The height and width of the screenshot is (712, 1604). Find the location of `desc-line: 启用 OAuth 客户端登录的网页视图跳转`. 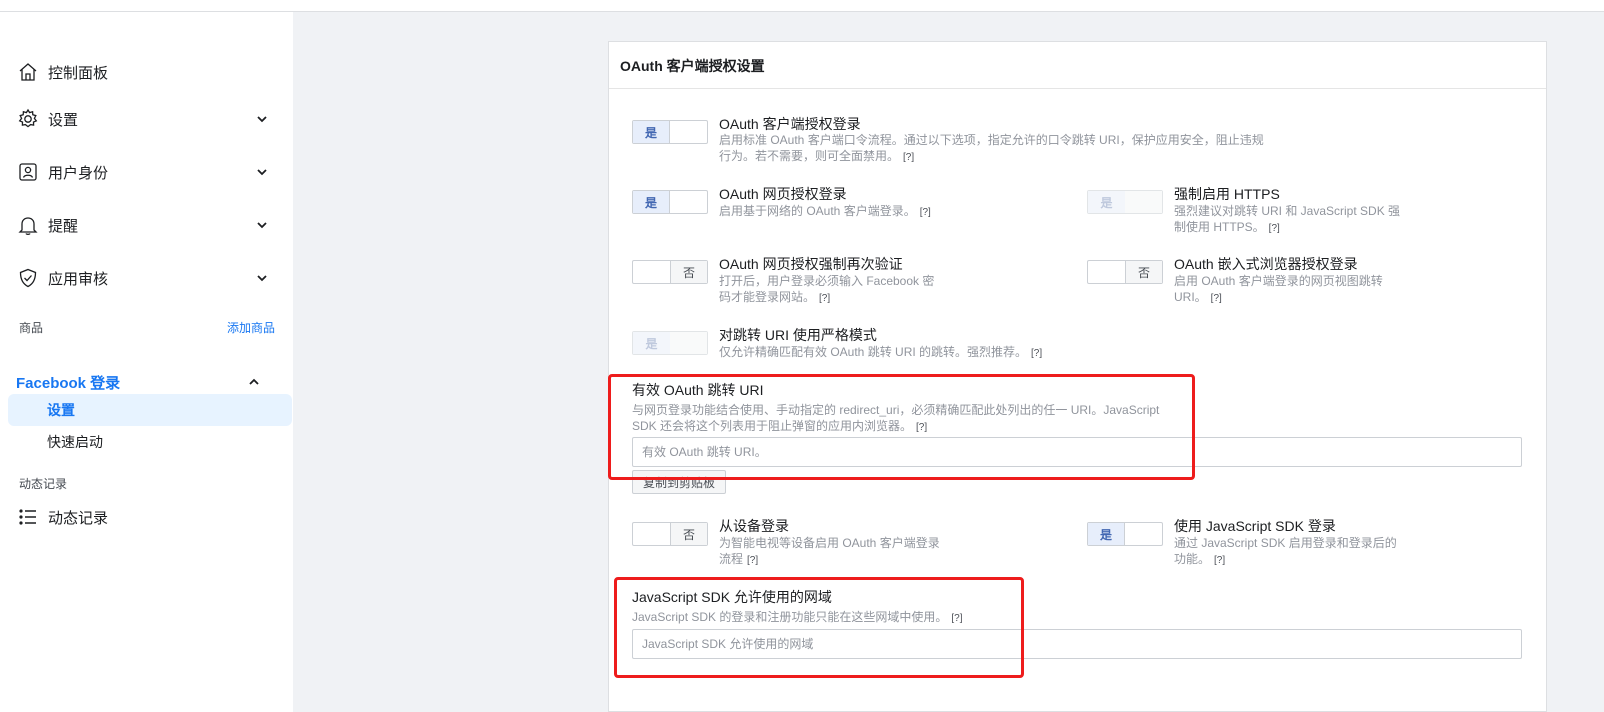

desc-line: 启用 OAuth 客户端登录的网页视图跳转 is located at coordinates (1278, 281).